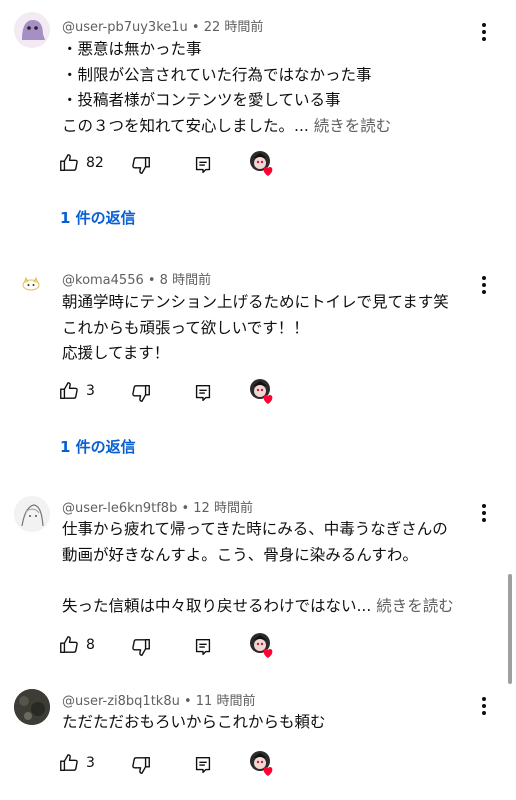  Describe the element at coordinates (90, 645) in the screenshot. I see `like-count: 8` at that location.